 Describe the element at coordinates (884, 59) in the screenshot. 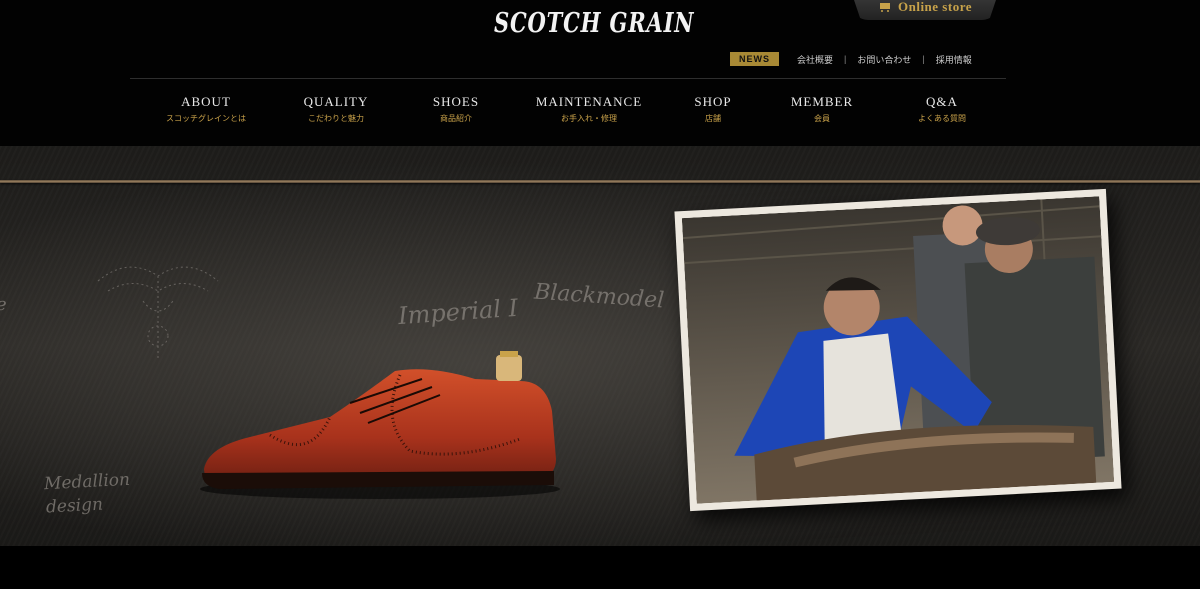

I see `contact-link: お問い合わせ` at that location.